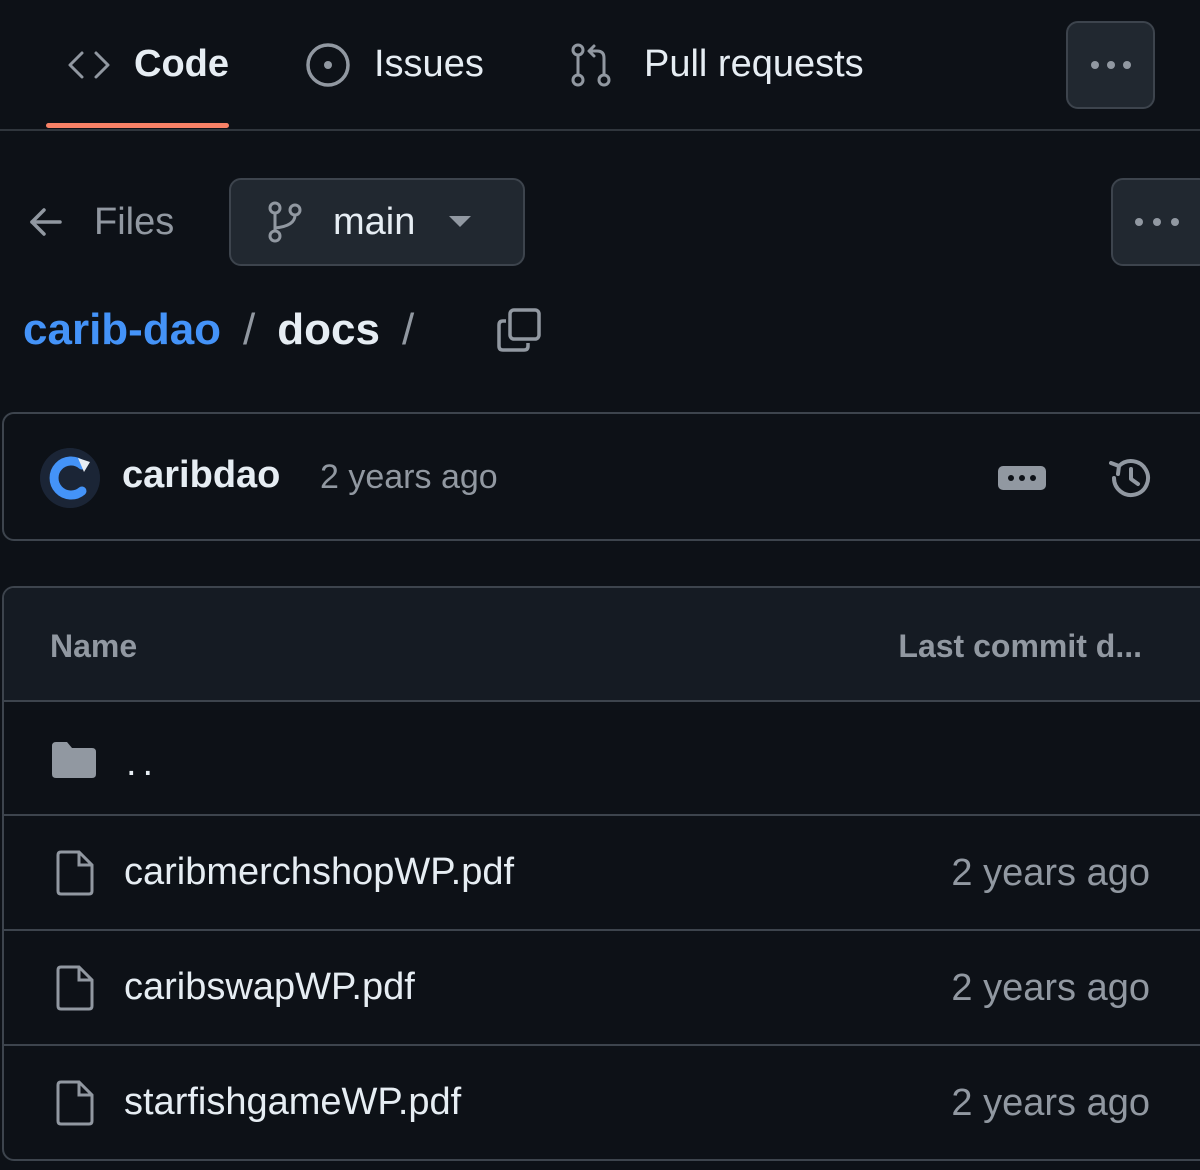 The image size is (1200, 1170). I want to click on table-row: starfishgameWP.pdf 2 years ago, so click(602, 1102).